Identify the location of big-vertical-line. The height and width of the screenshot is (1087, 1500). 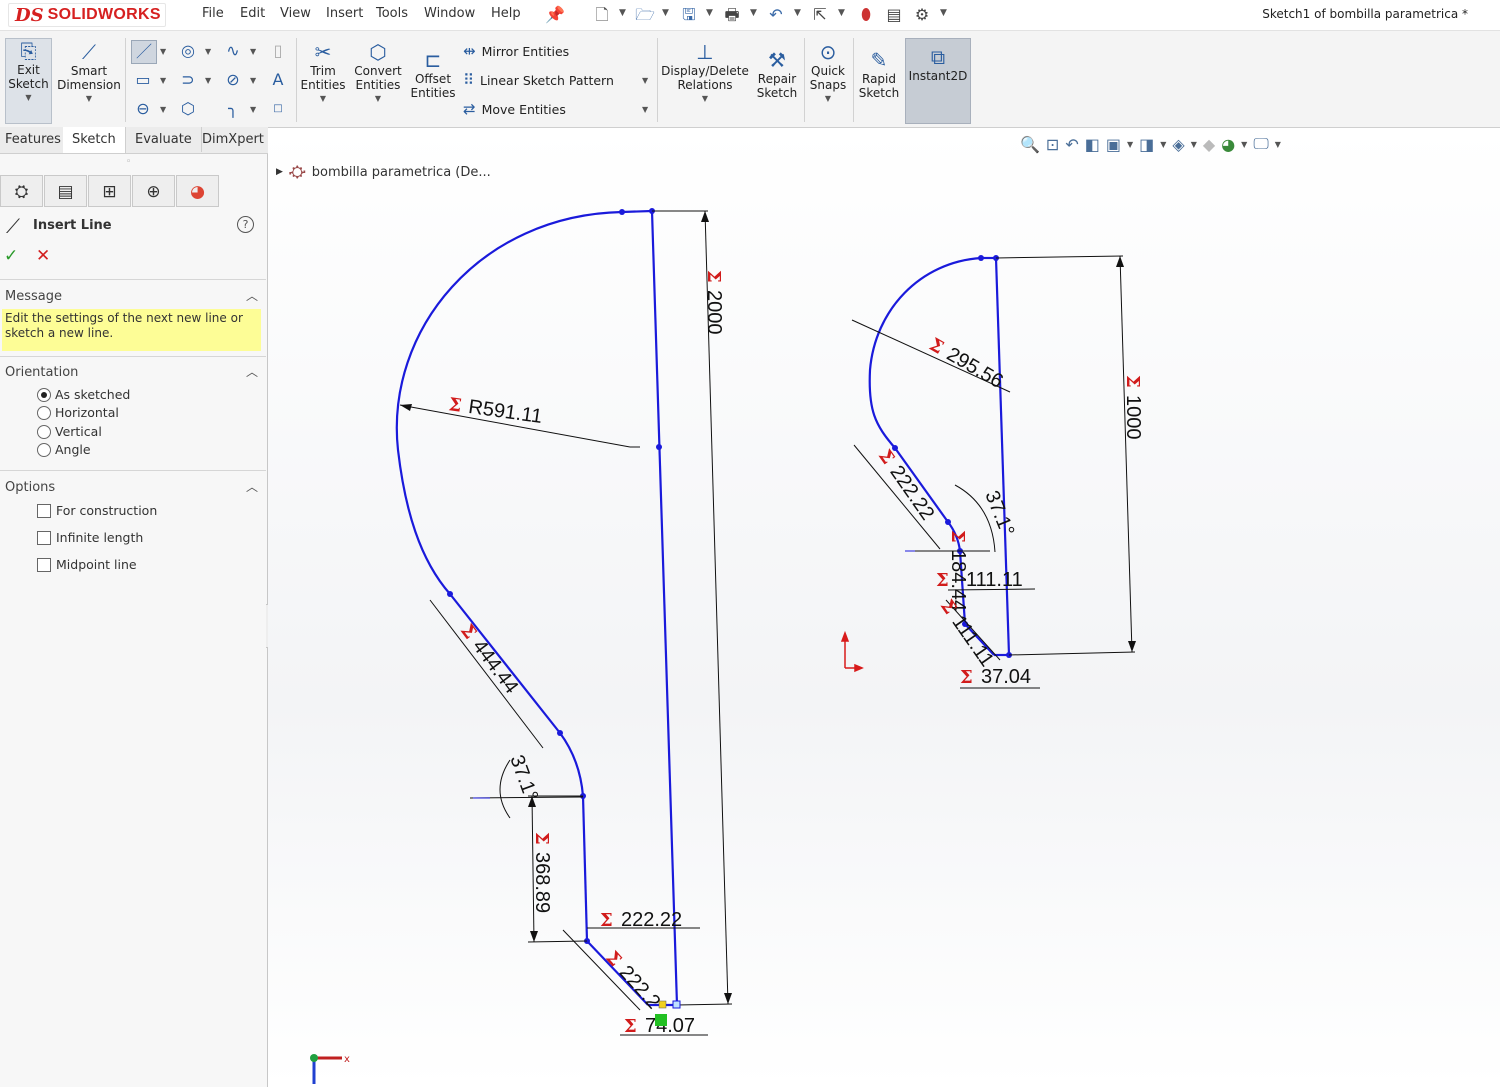
(585, 868).